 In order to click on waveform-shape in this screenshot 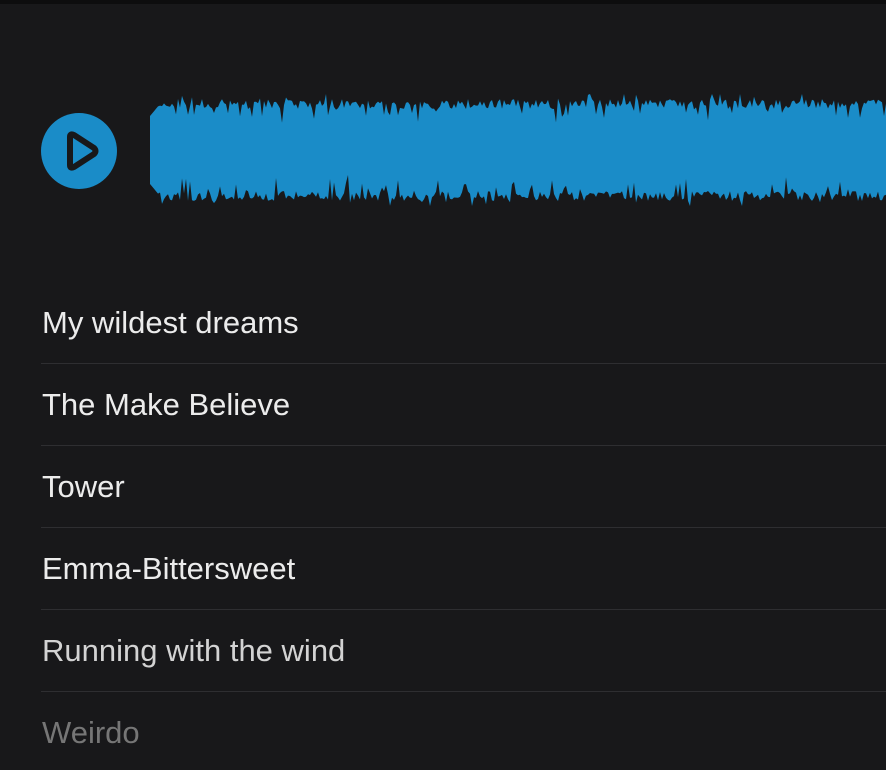, I will do `click(518, 150)`.